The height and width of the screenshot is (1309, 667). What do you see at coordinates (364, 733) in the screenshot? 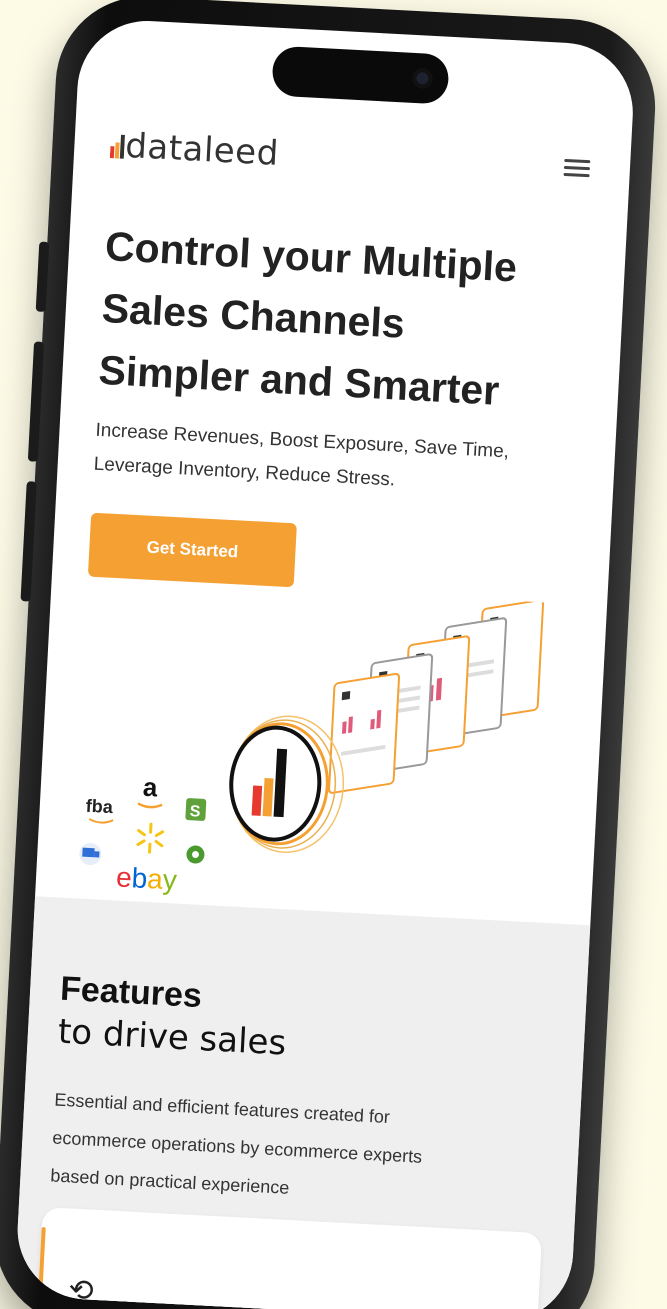
I see `dashboard-card` at bounding box center [364, 733].